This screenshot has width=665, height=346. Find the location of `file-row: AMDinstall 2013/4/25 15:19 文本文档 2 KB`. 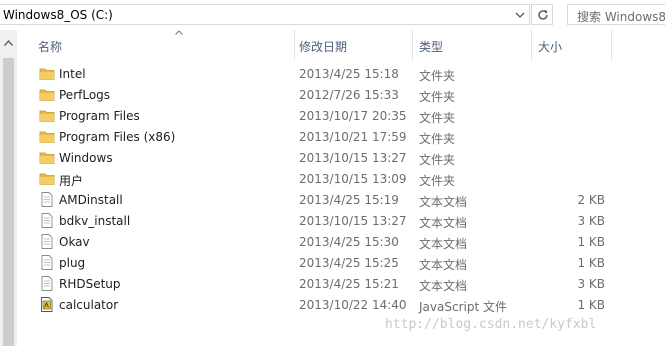

file-row: AMDinstall 2013/4/25 15:19 文本文档 2 KB is located at coordinates (341, 199).